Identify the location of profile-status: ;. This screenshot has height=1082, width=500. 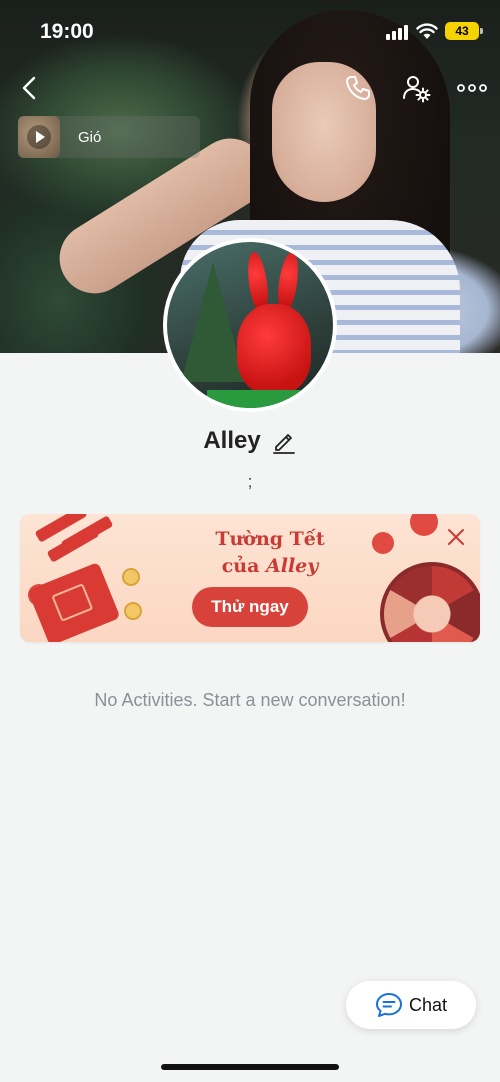
(250, 481).